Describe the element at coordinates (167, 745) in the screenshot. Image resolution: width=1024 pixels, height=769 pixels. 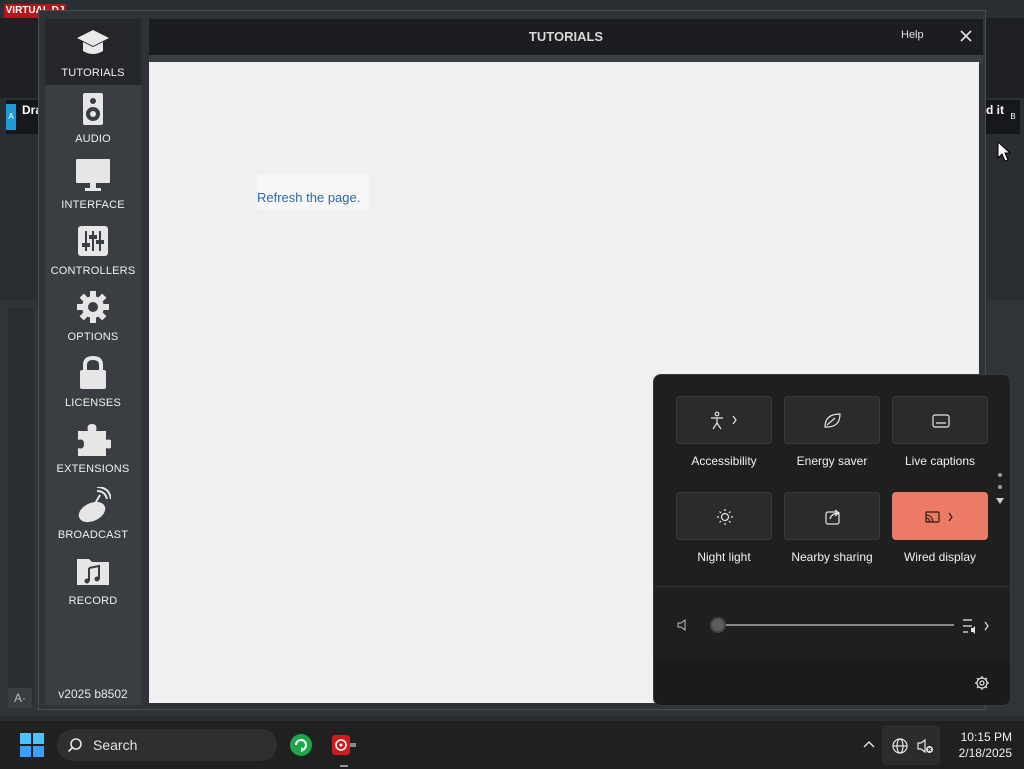
I see `taskbar-search: Search` at that location.